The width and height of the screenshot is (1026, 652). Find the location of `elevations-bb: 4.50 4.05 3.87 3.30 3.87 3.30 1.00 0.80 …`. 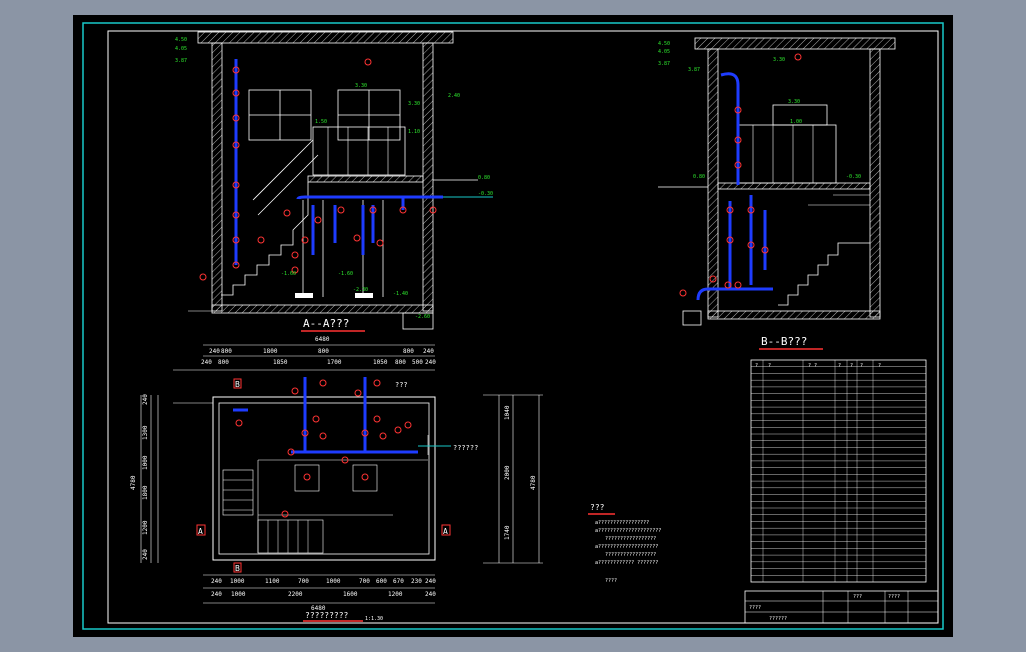

elevations-bb: 4.50 4.05 3.87 3.30 3.87 3.30 1.00 0.80 … is located at coordinates (759, 110).